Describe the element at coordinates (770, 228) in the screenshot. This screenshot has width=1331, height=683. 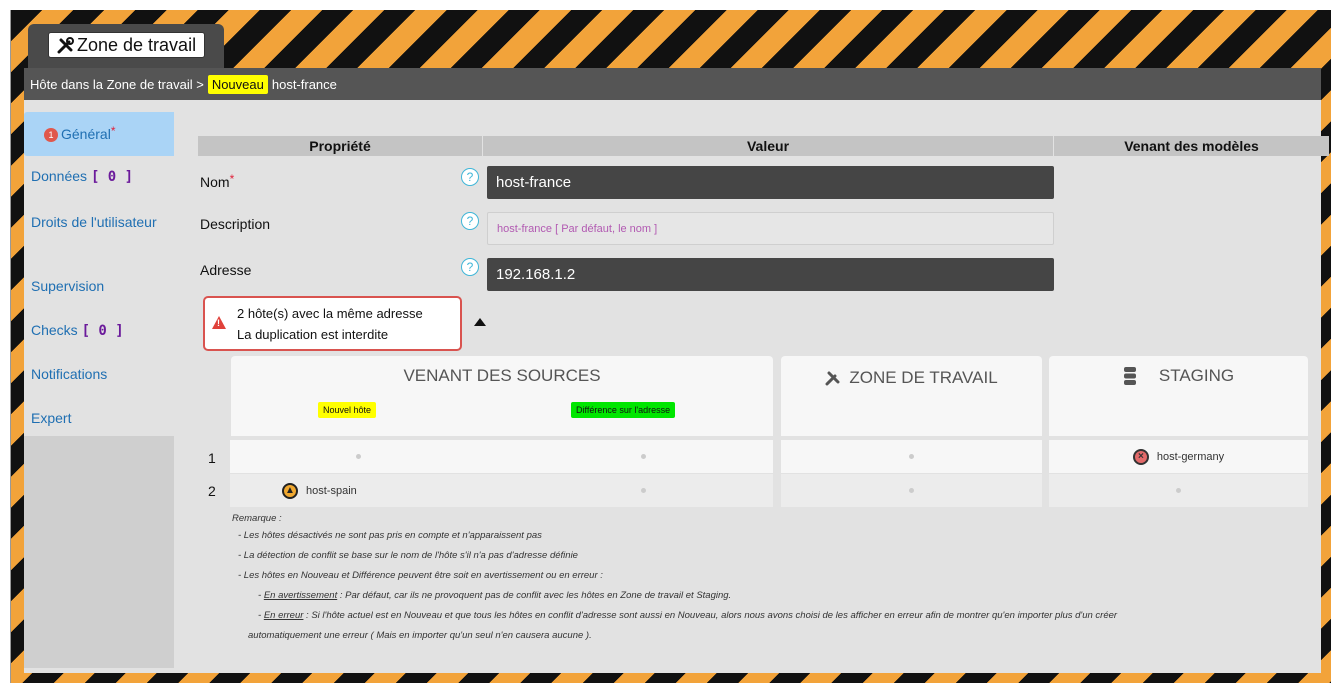
I see `description-field: host-france [ Par défaut, le nom ]` at that location.